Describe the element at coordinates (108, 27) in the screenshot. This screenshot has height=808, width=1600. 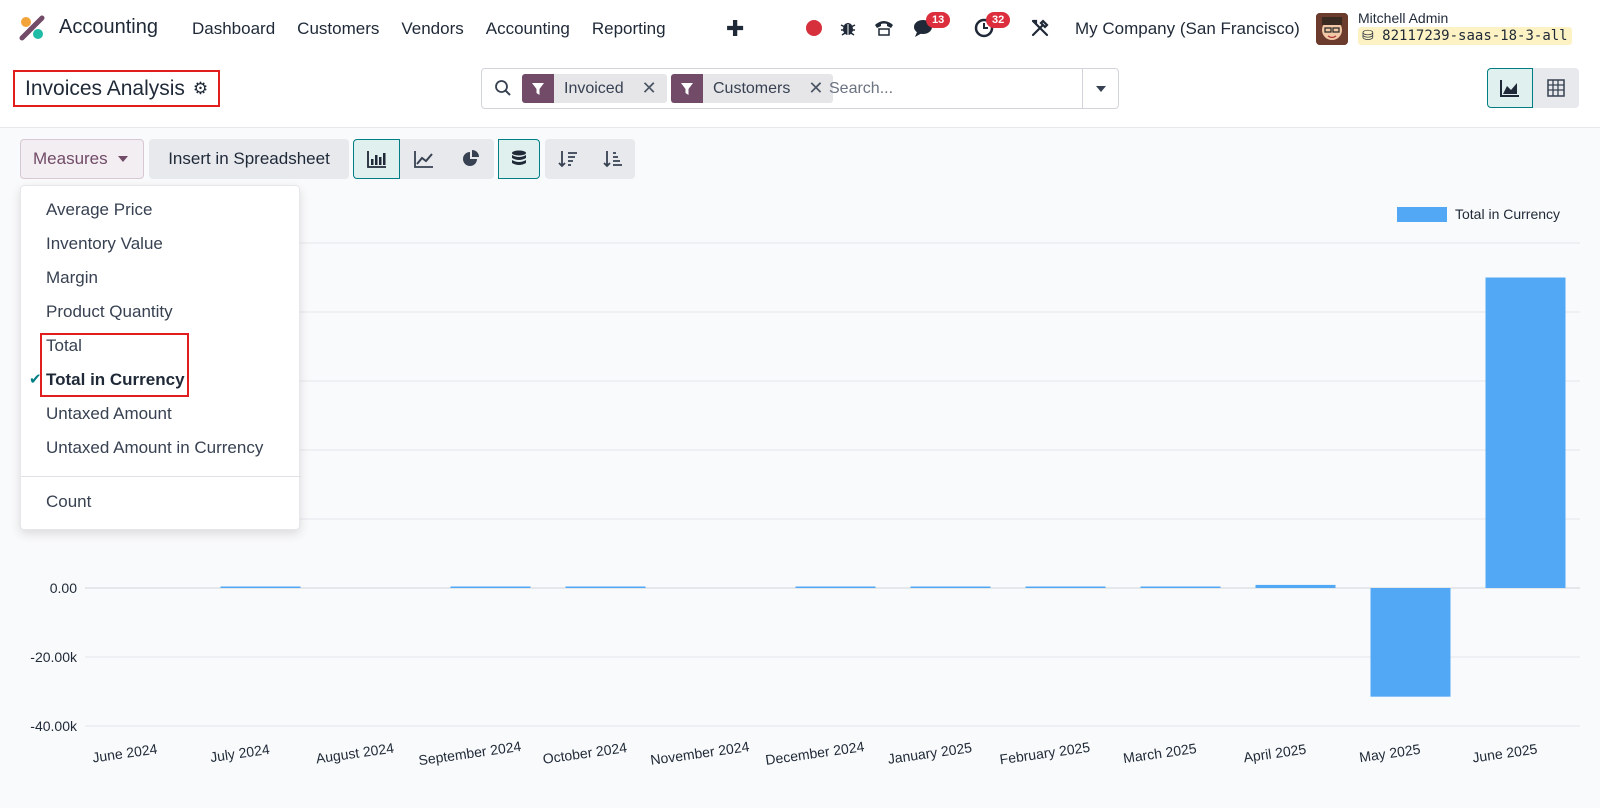
I see `app-name: Accounting` at that location.